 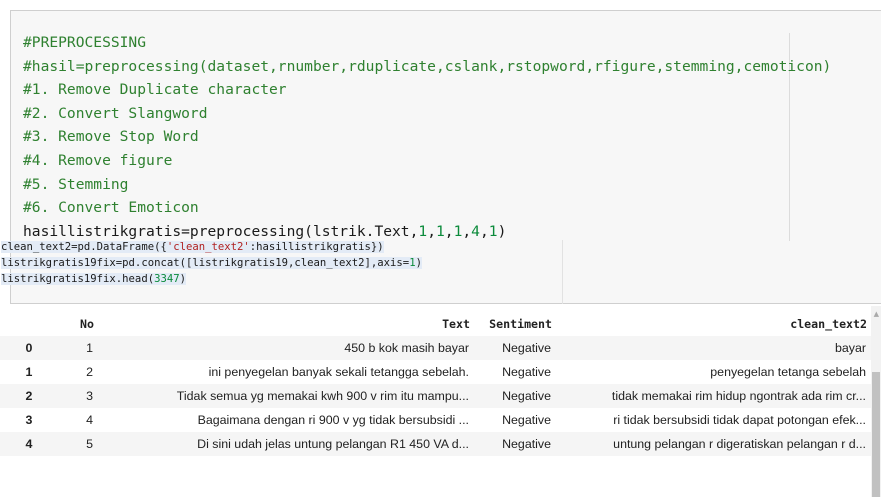 I want to click on cell-no: 5, so click(x=89, y=444).